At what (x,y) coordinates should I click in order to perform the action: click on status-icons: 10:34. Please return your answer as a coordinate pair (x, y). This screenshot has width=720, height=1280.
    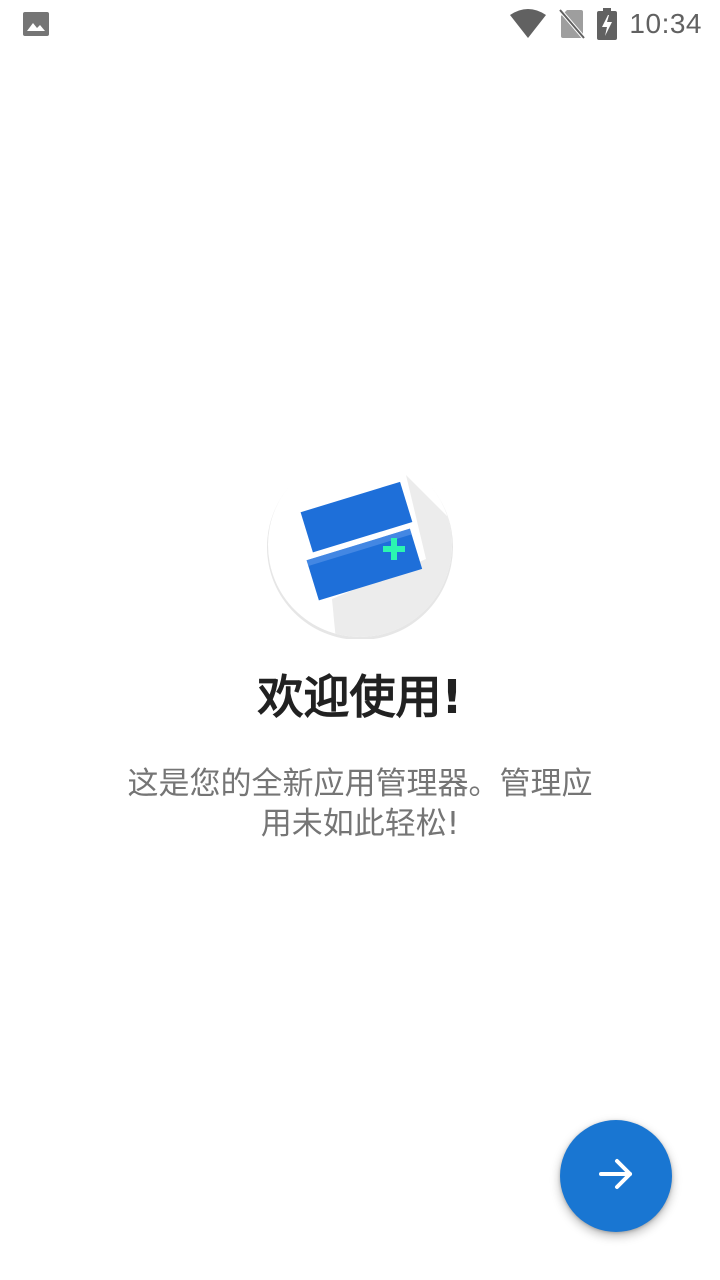
    Looking at the image, I should click on (605, 24).